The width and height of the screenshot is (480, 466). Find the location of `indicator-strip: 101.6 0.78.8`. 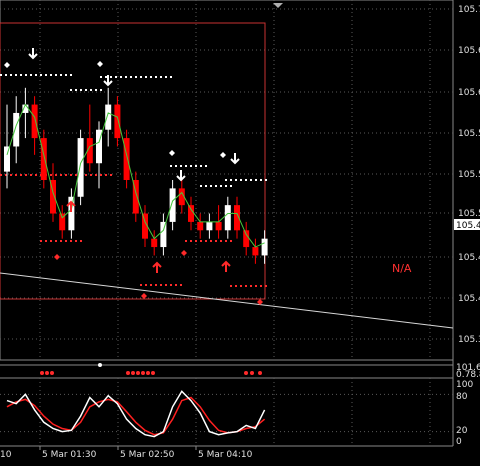

indicator-strip: 101.6 0.78.8 is located at coordinates (260, 371).